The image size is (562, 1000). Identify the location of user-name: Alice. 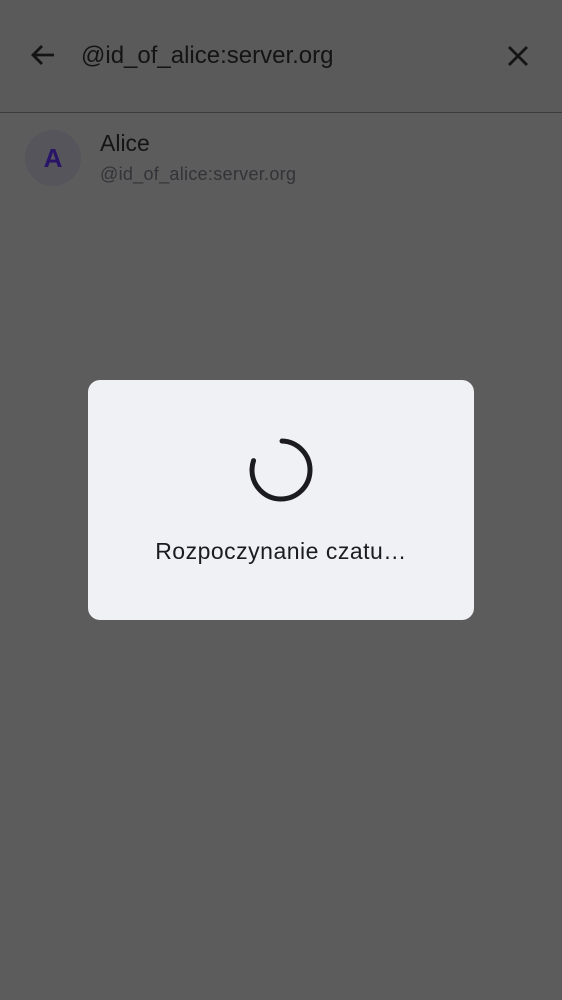
(125, 143).